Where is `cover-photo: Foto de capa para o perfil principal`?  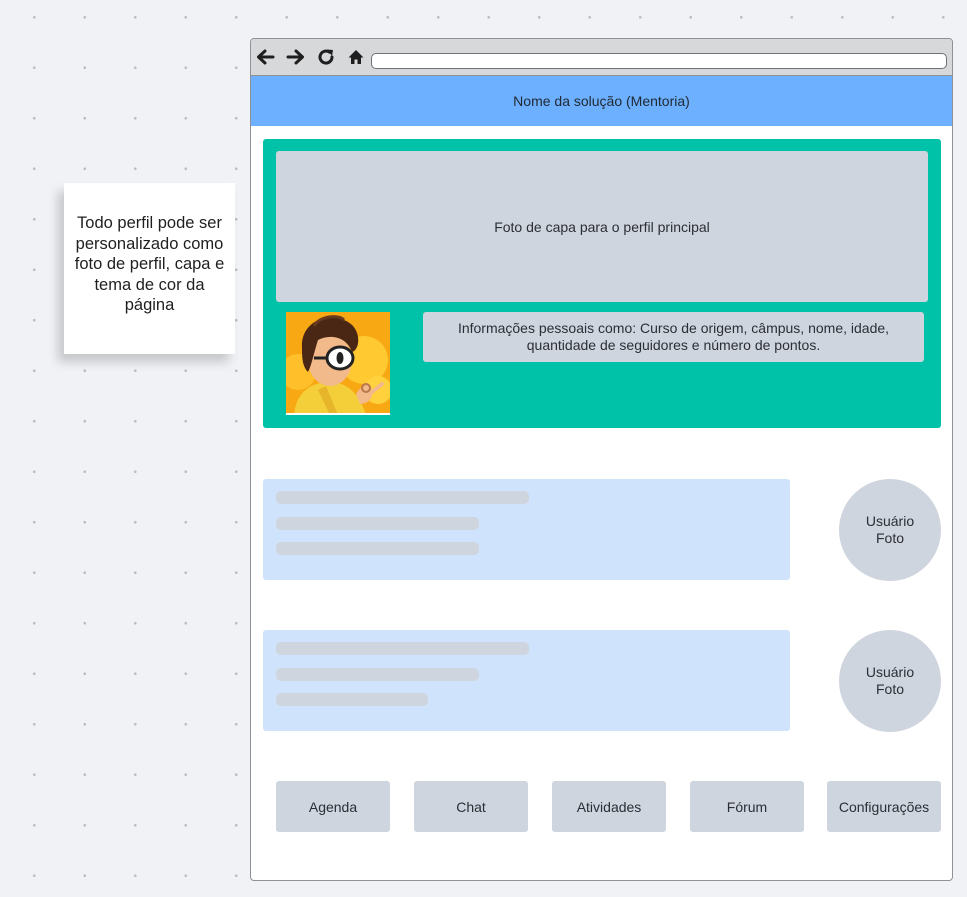
cover-photo: Foto de capa para o perfil principal is located at coordinates (602, 226).